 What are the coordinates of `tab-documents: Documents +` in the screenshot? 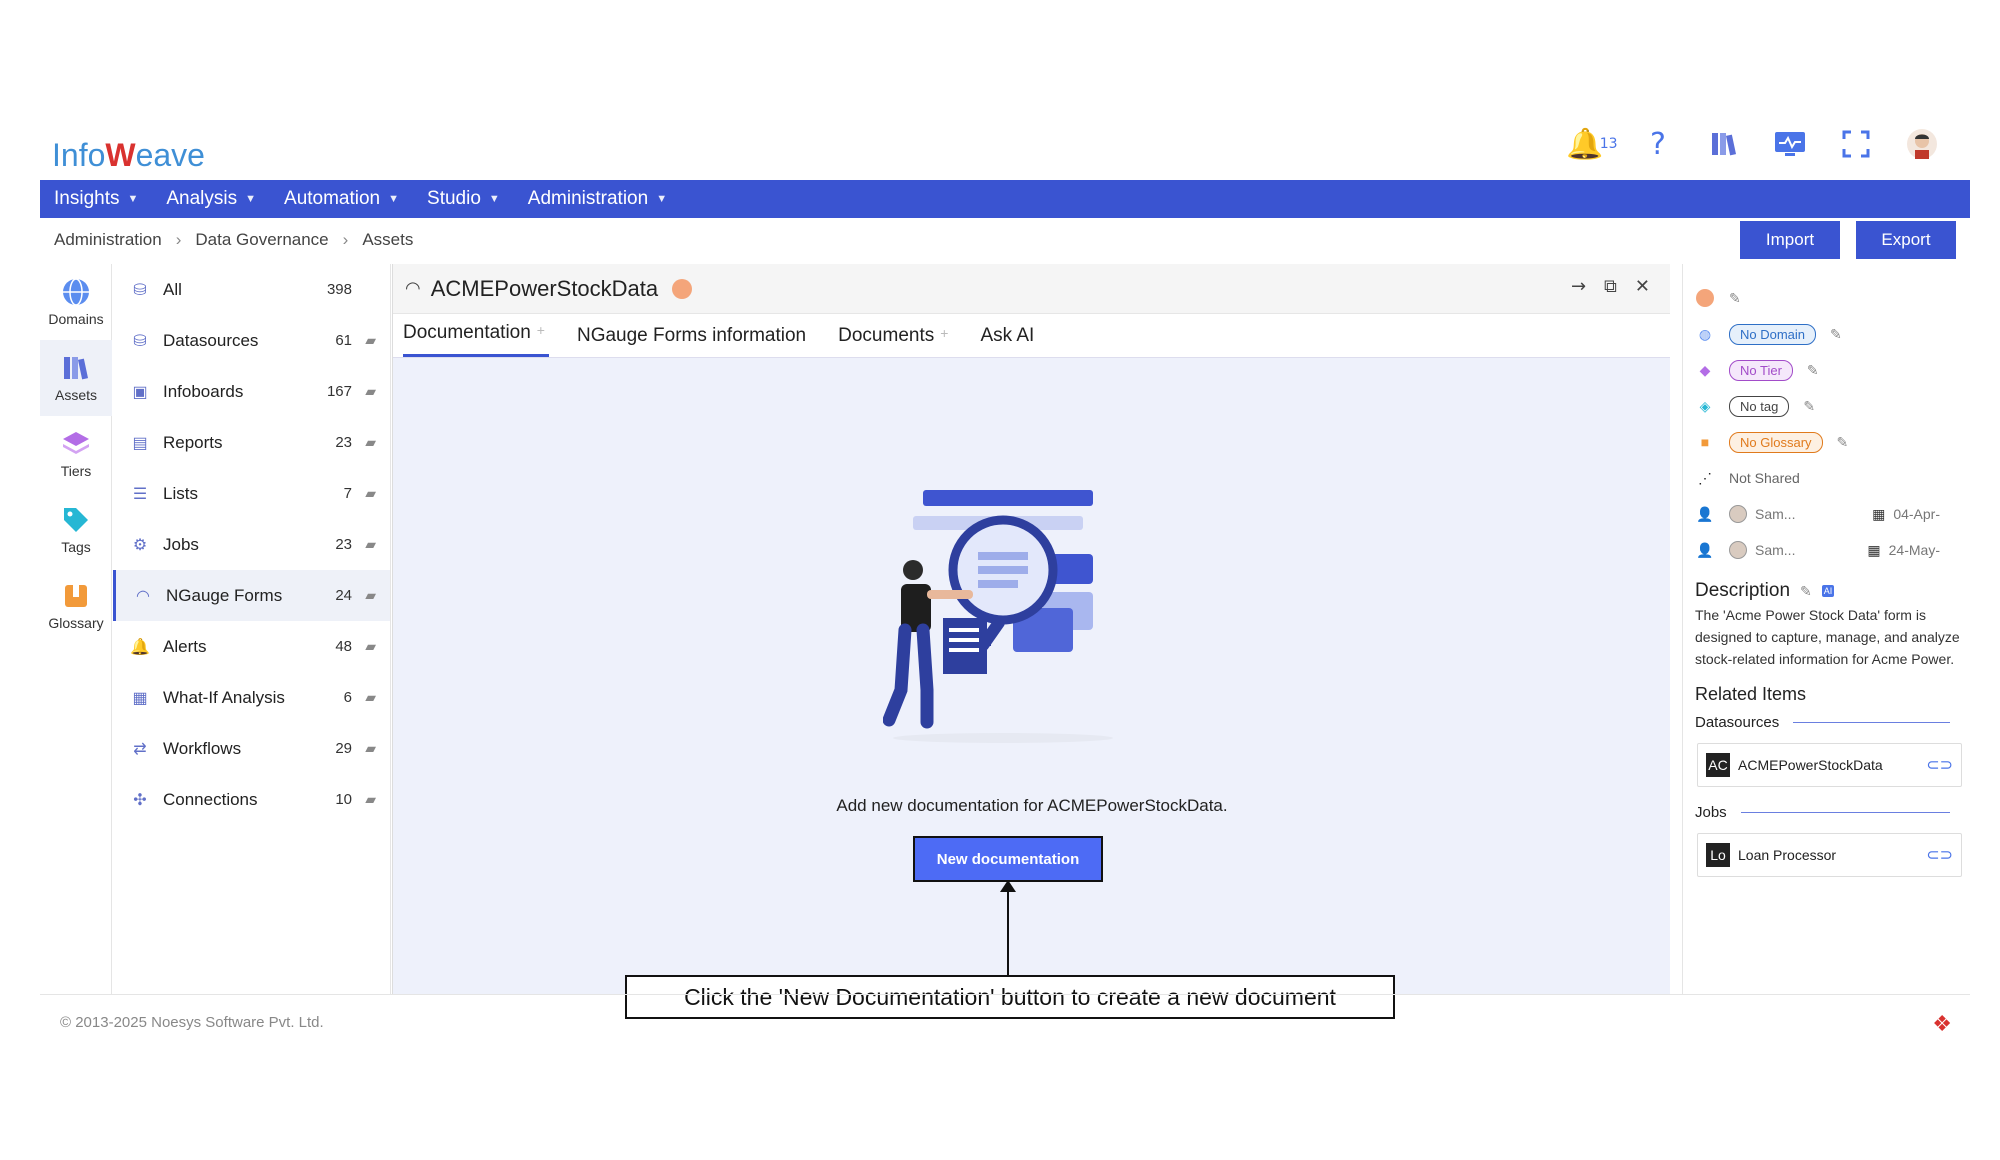 It's located at (895, 341).